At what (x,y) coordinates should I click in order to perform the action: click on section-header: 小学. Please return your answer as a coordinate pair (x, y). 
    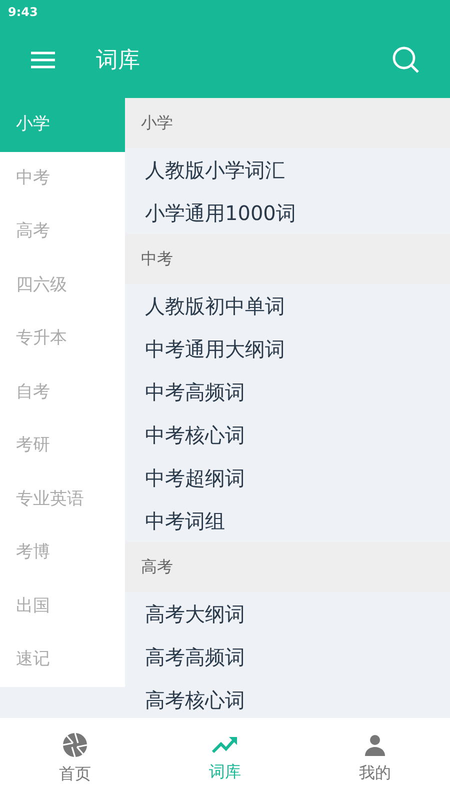
    Looking at the image, I should click on (287, 123).